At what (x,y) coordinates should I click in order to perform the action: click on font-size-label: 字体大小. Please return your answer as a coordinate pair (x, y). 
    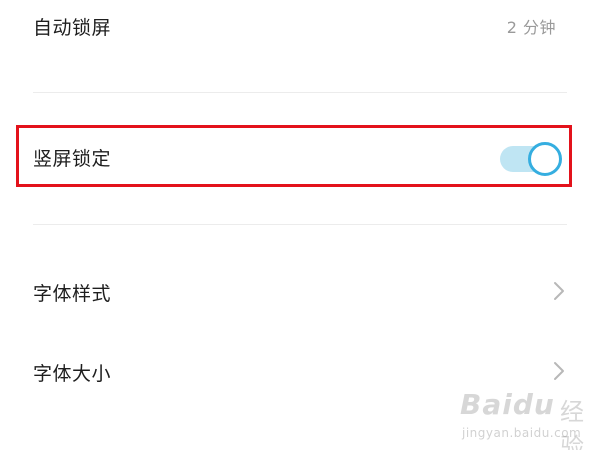
    Looking at the image, I should click on (72, 373).